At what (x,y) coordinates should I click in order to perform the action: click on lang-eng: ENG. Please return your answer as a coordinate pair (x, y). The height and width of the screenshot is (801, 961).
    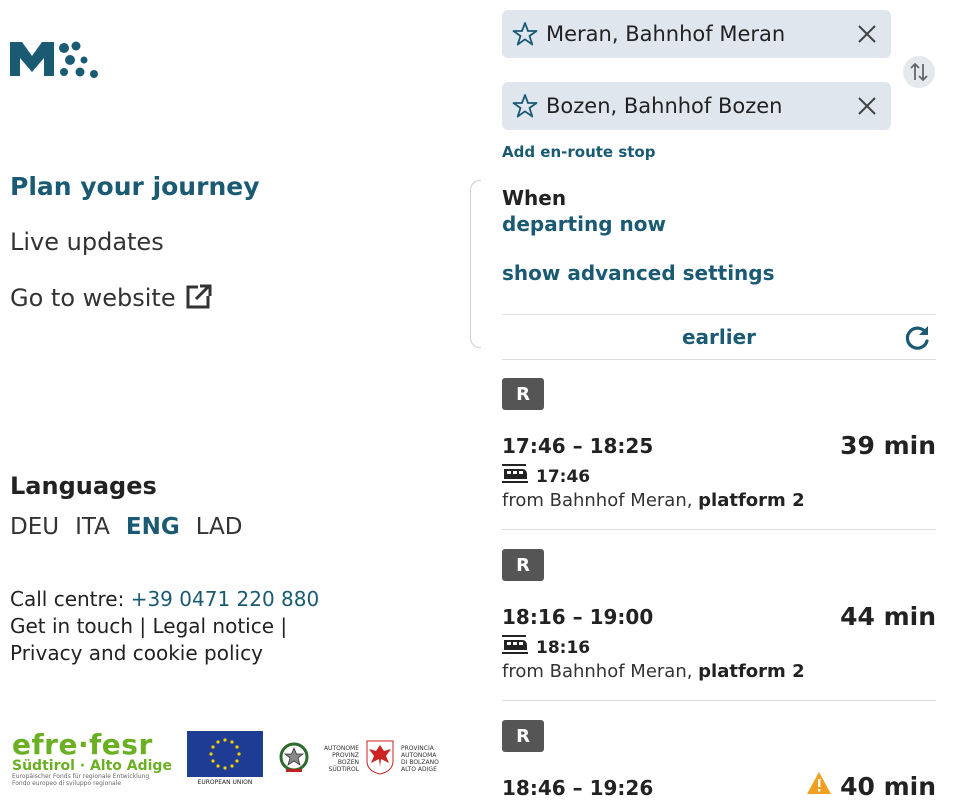
    Looking at the image, I should click on (153, 527).